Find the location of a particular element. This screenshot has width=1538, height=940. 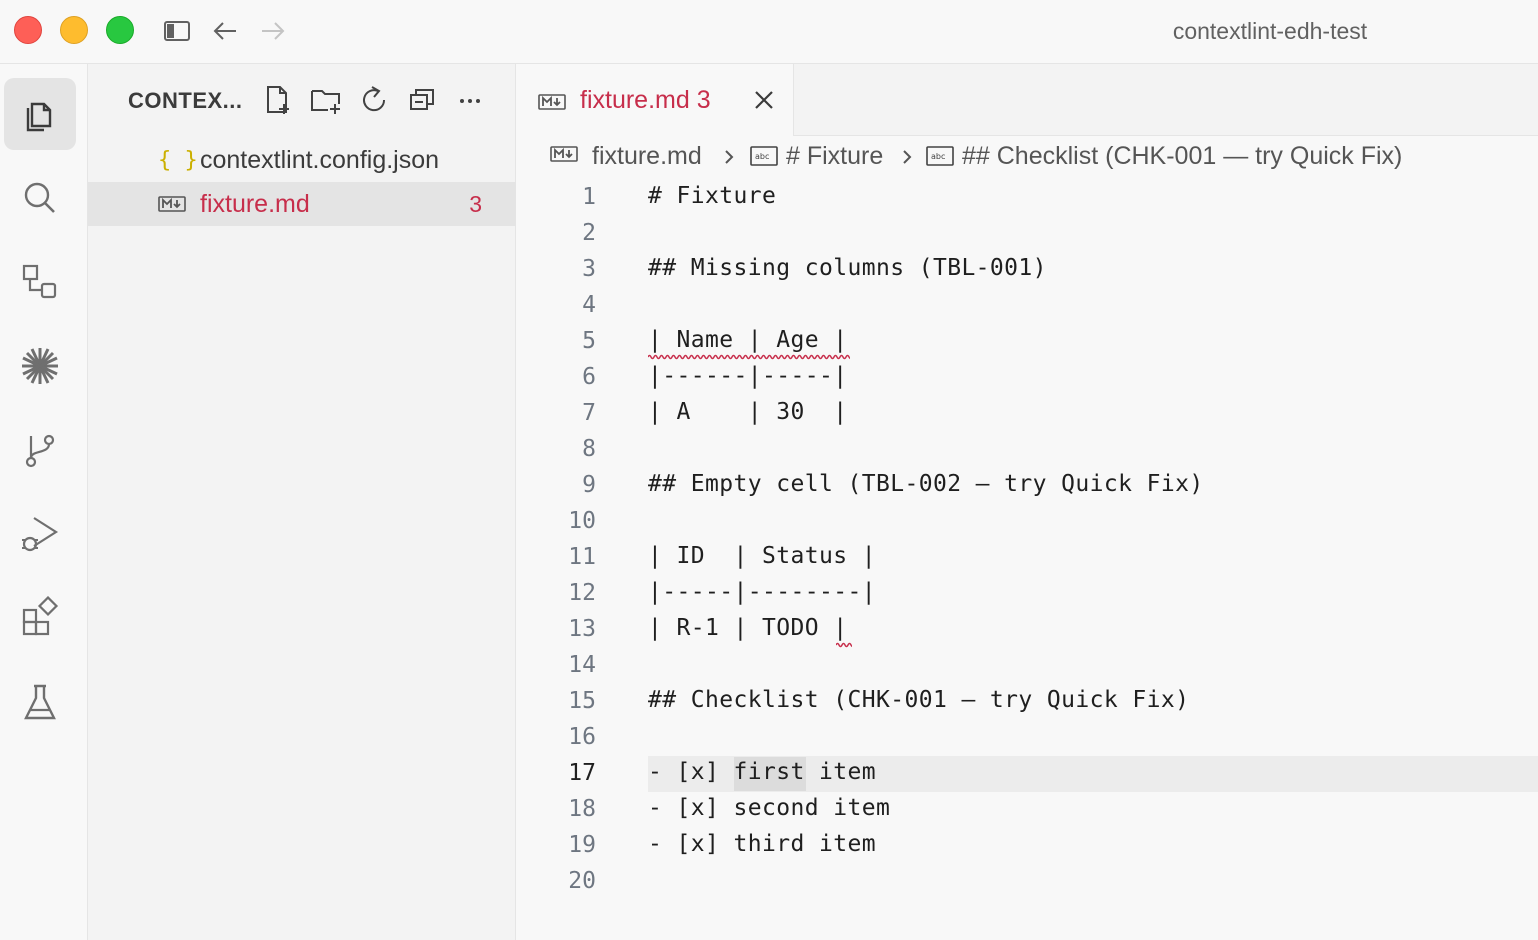

editor-line: 18 - [x] second item is located at coordinates (1027, 810).